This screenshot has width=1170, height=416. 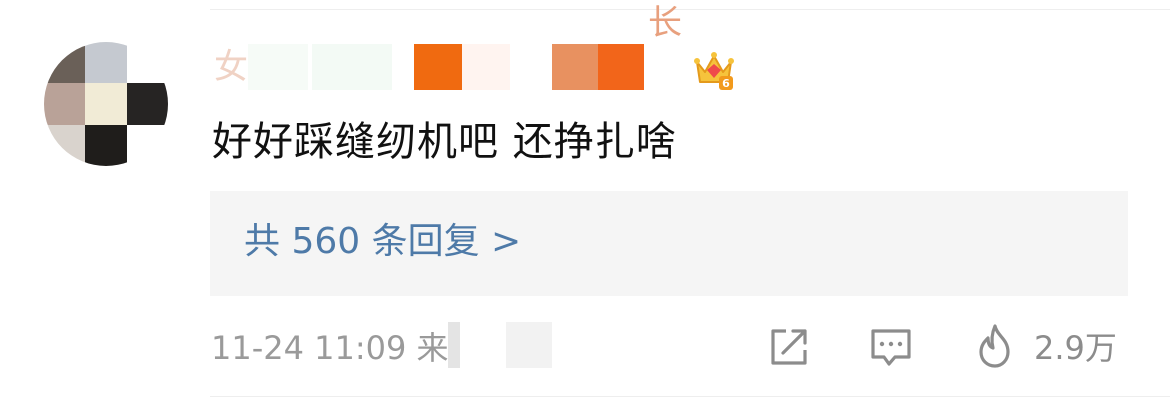 I want to click on share-icon, so click(x=789, y=347).